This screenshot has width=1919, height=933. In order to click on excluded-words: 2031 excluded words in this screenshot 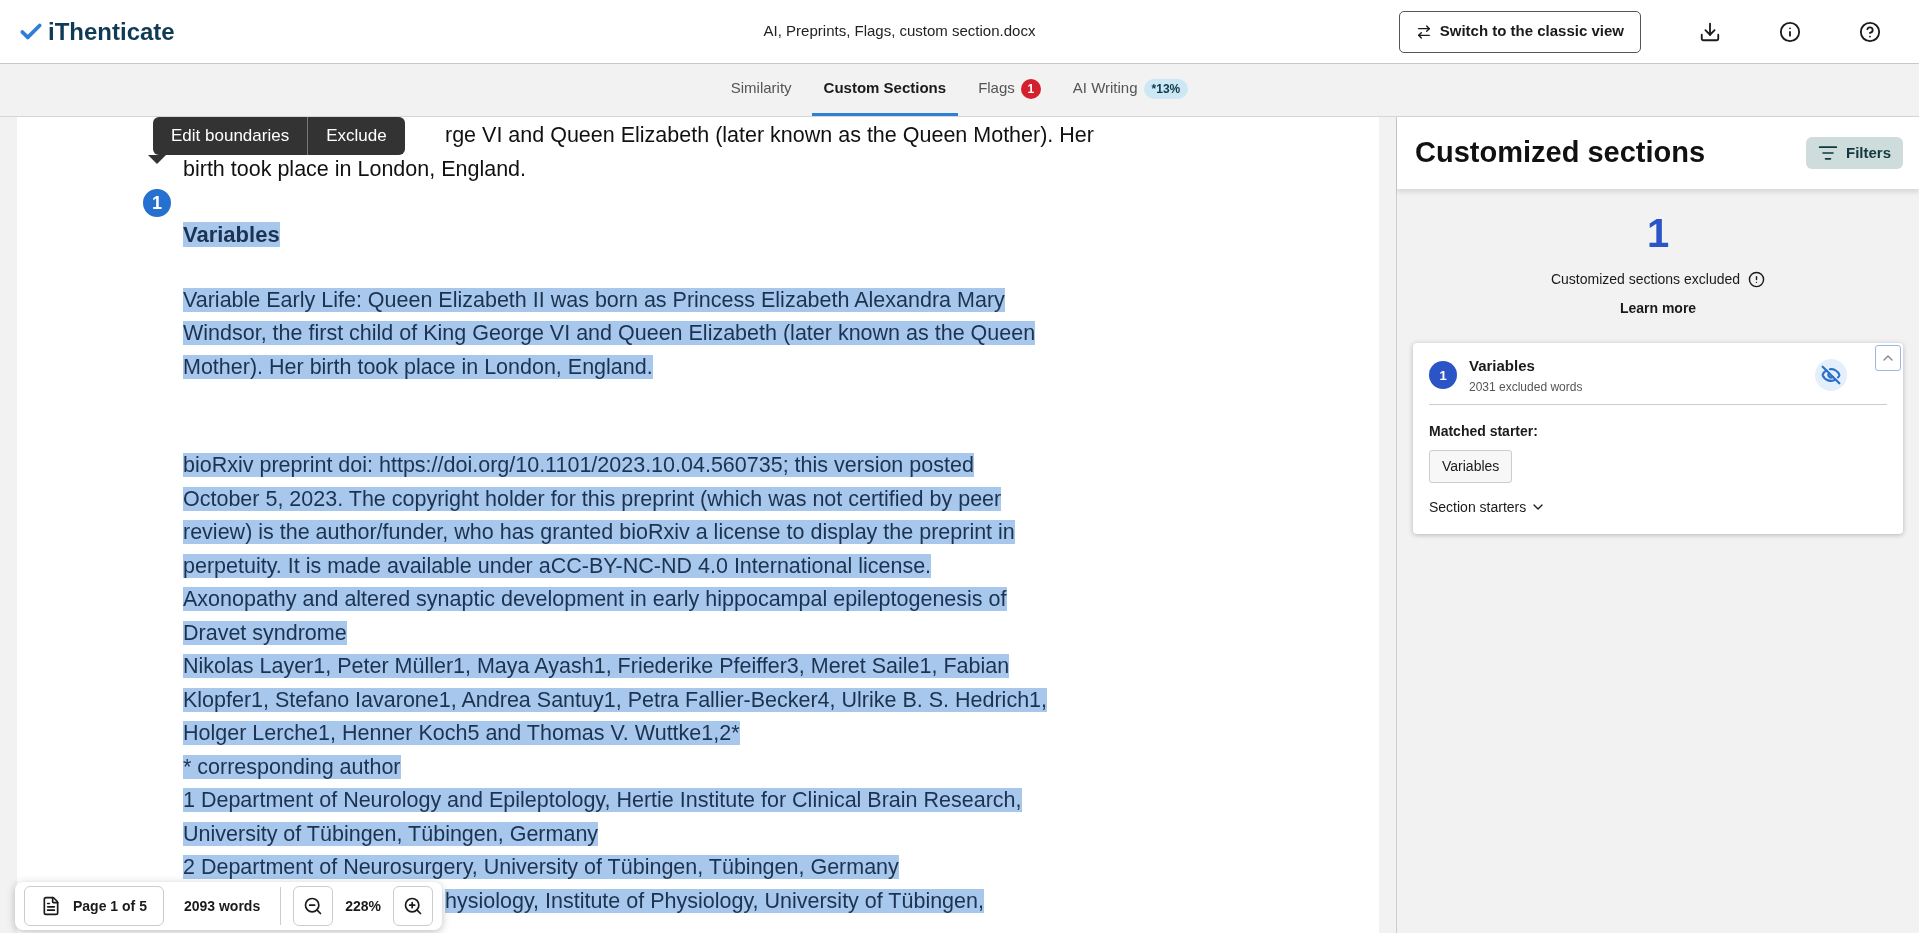, I will do `click(1526, 387)`.